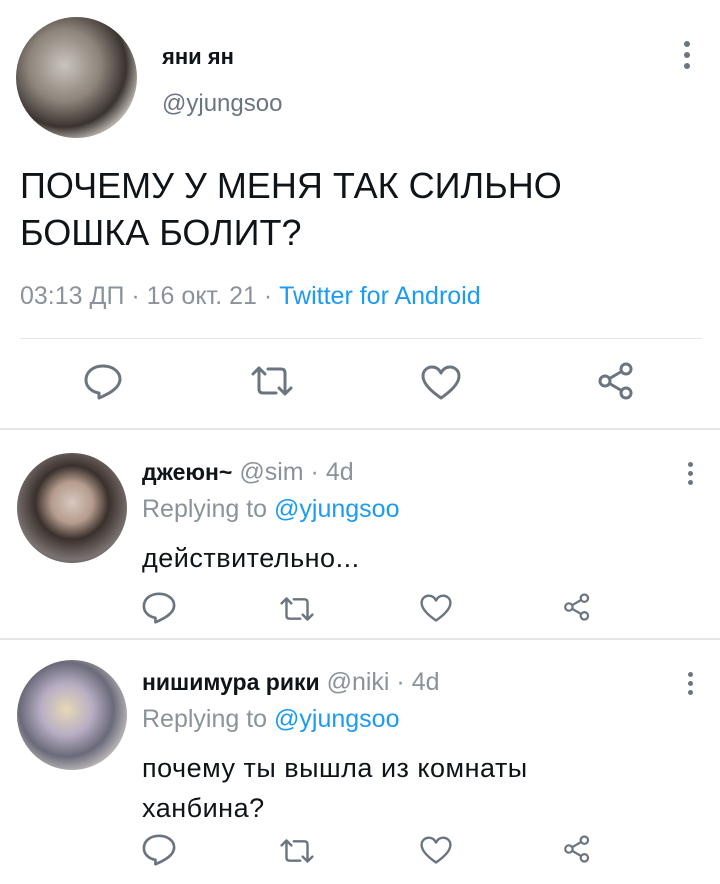  What do you see at coordinates (358, 682) in the screenshot?
I see `reply-author-handle: @niki` at bounding box center [358, 682].